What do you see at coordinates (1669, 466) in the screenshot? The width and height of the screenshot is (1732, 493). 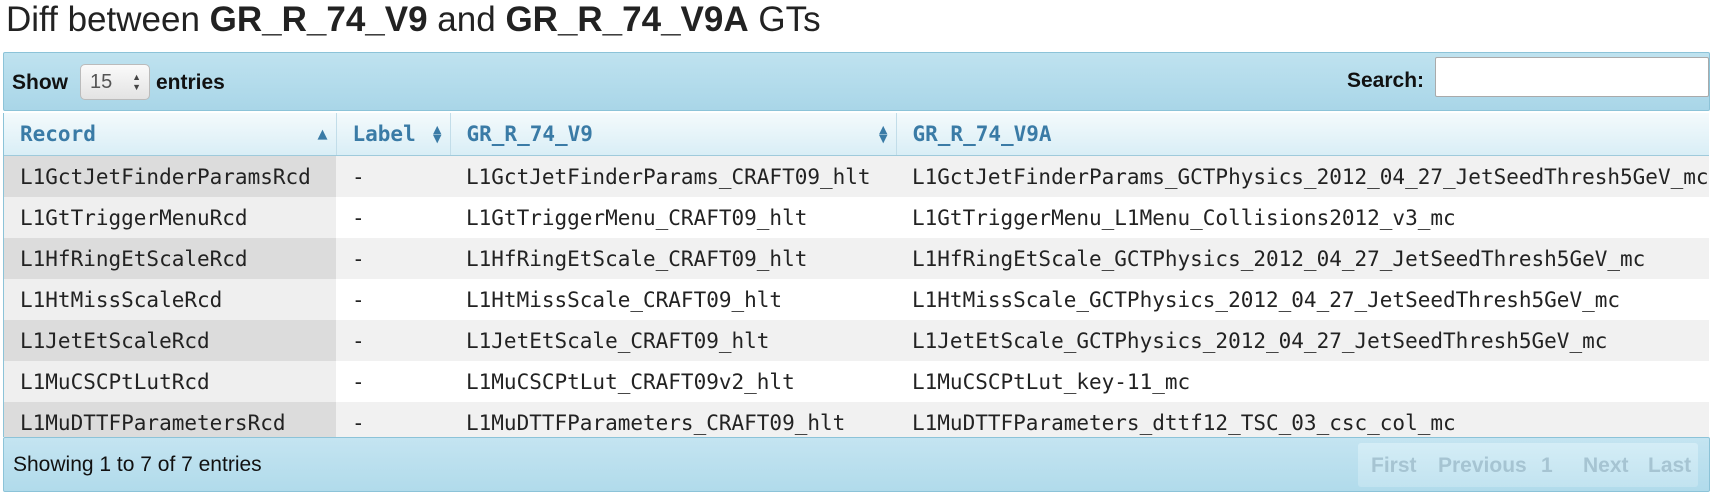 I see `pagination-last-button: Last` at bounding box center [1669, 466].